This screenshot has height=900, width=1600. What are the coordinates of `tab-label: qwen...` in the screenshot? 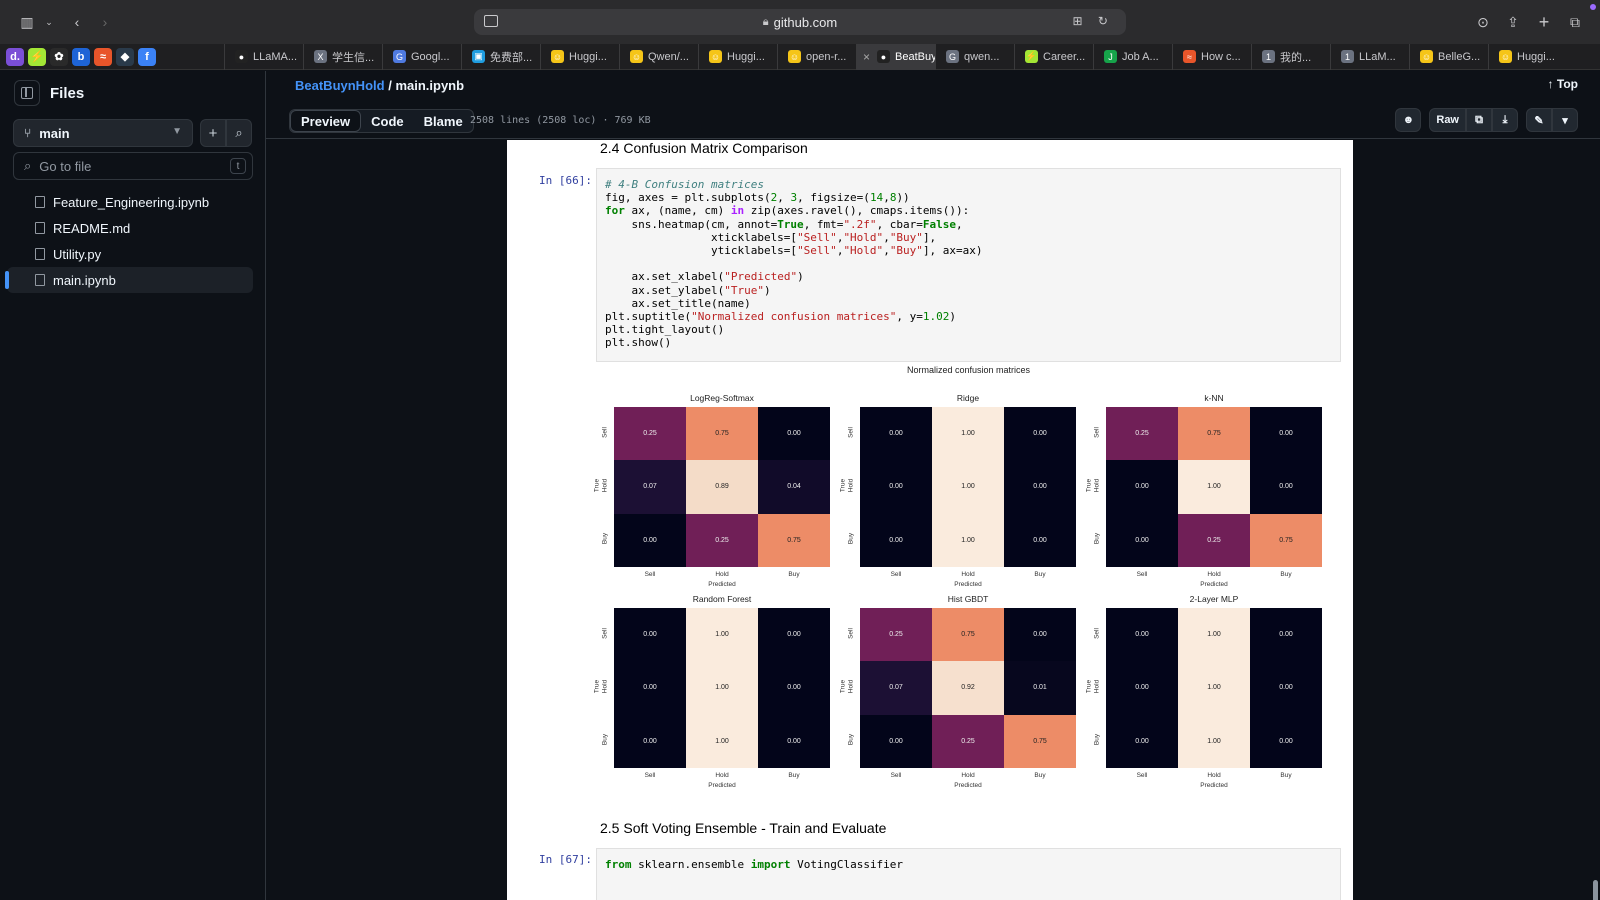 It's located at (982, 56).